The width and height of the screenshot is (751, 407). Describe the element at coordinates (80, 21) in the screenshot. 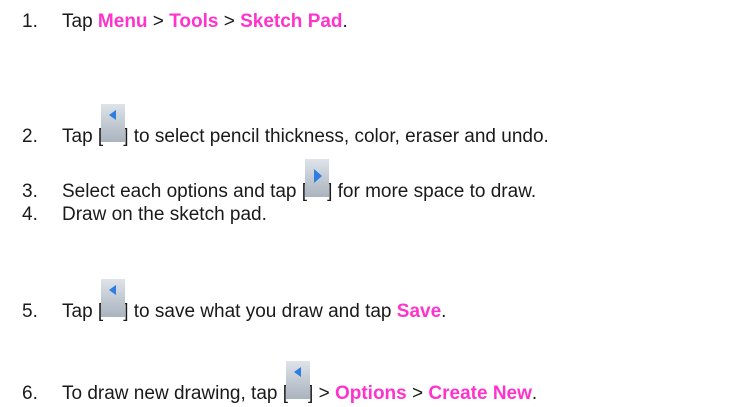

I see `step-text: Tap` at that location.